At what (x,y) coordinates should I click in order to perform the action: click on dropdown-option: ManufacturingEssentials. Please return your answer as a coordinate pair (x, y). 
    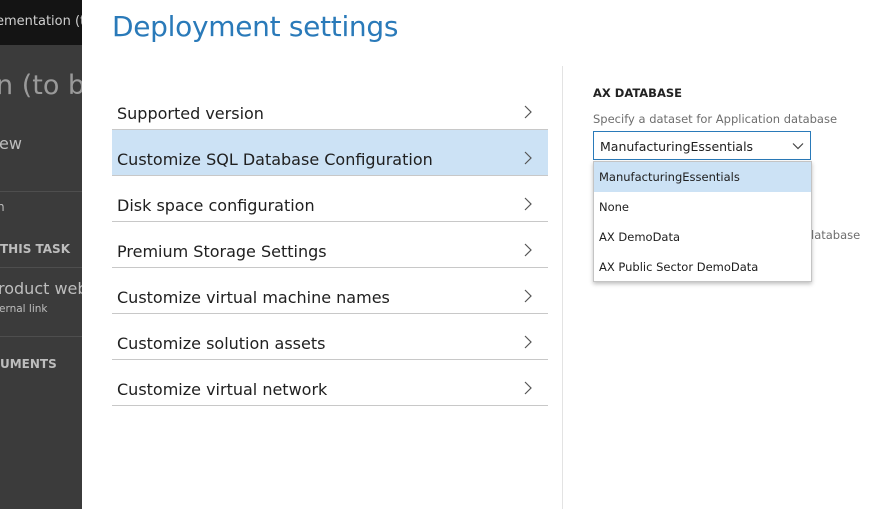
    Looking at the image, I should click on (702, 177).